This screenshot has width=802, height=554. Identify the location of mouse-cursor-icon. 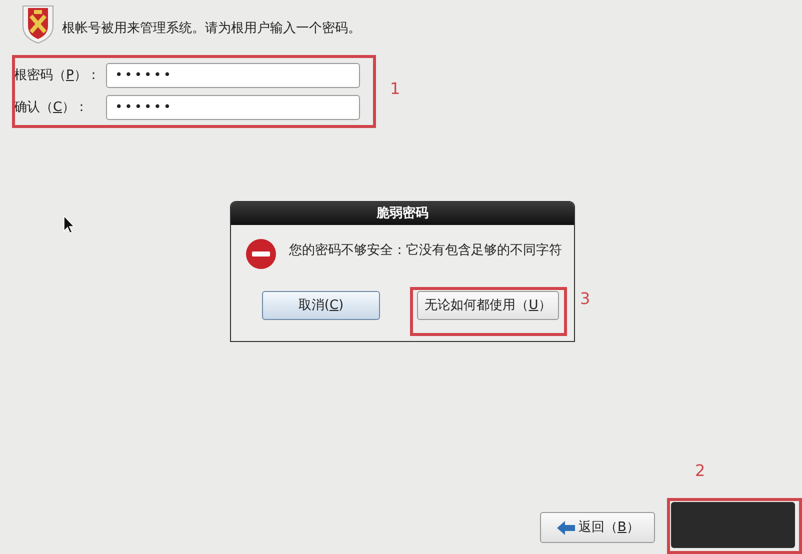
(69, 224).